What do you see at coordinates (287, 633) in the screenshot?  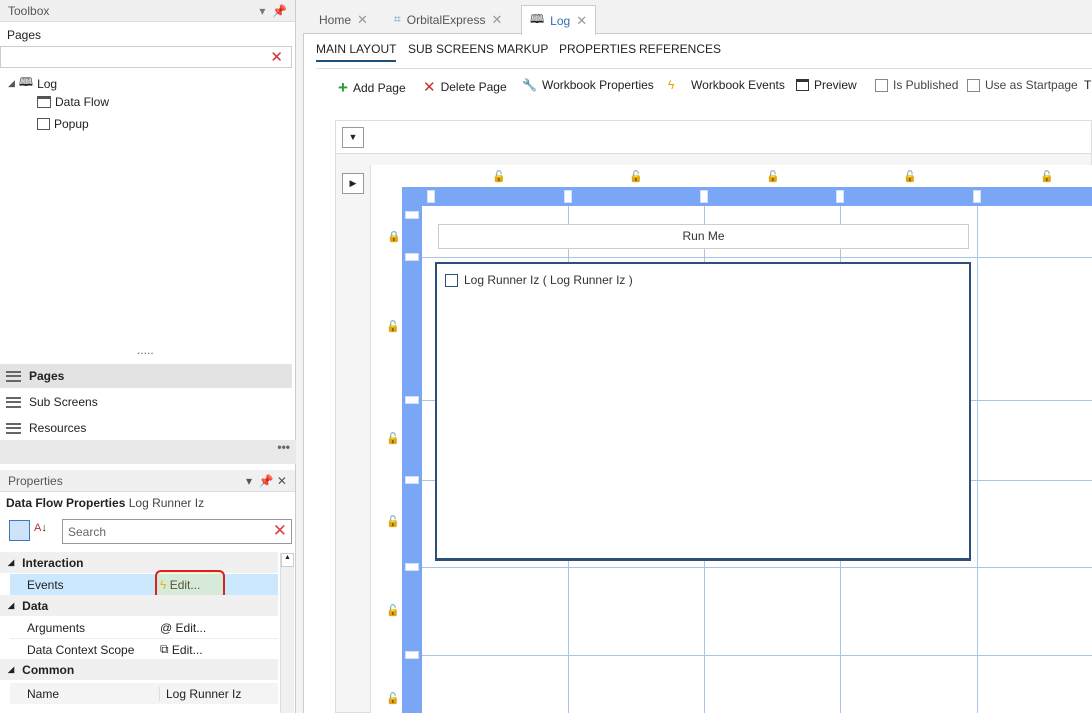 I see `properties-scrollbar: ▲` at bounding box center [287, 633].